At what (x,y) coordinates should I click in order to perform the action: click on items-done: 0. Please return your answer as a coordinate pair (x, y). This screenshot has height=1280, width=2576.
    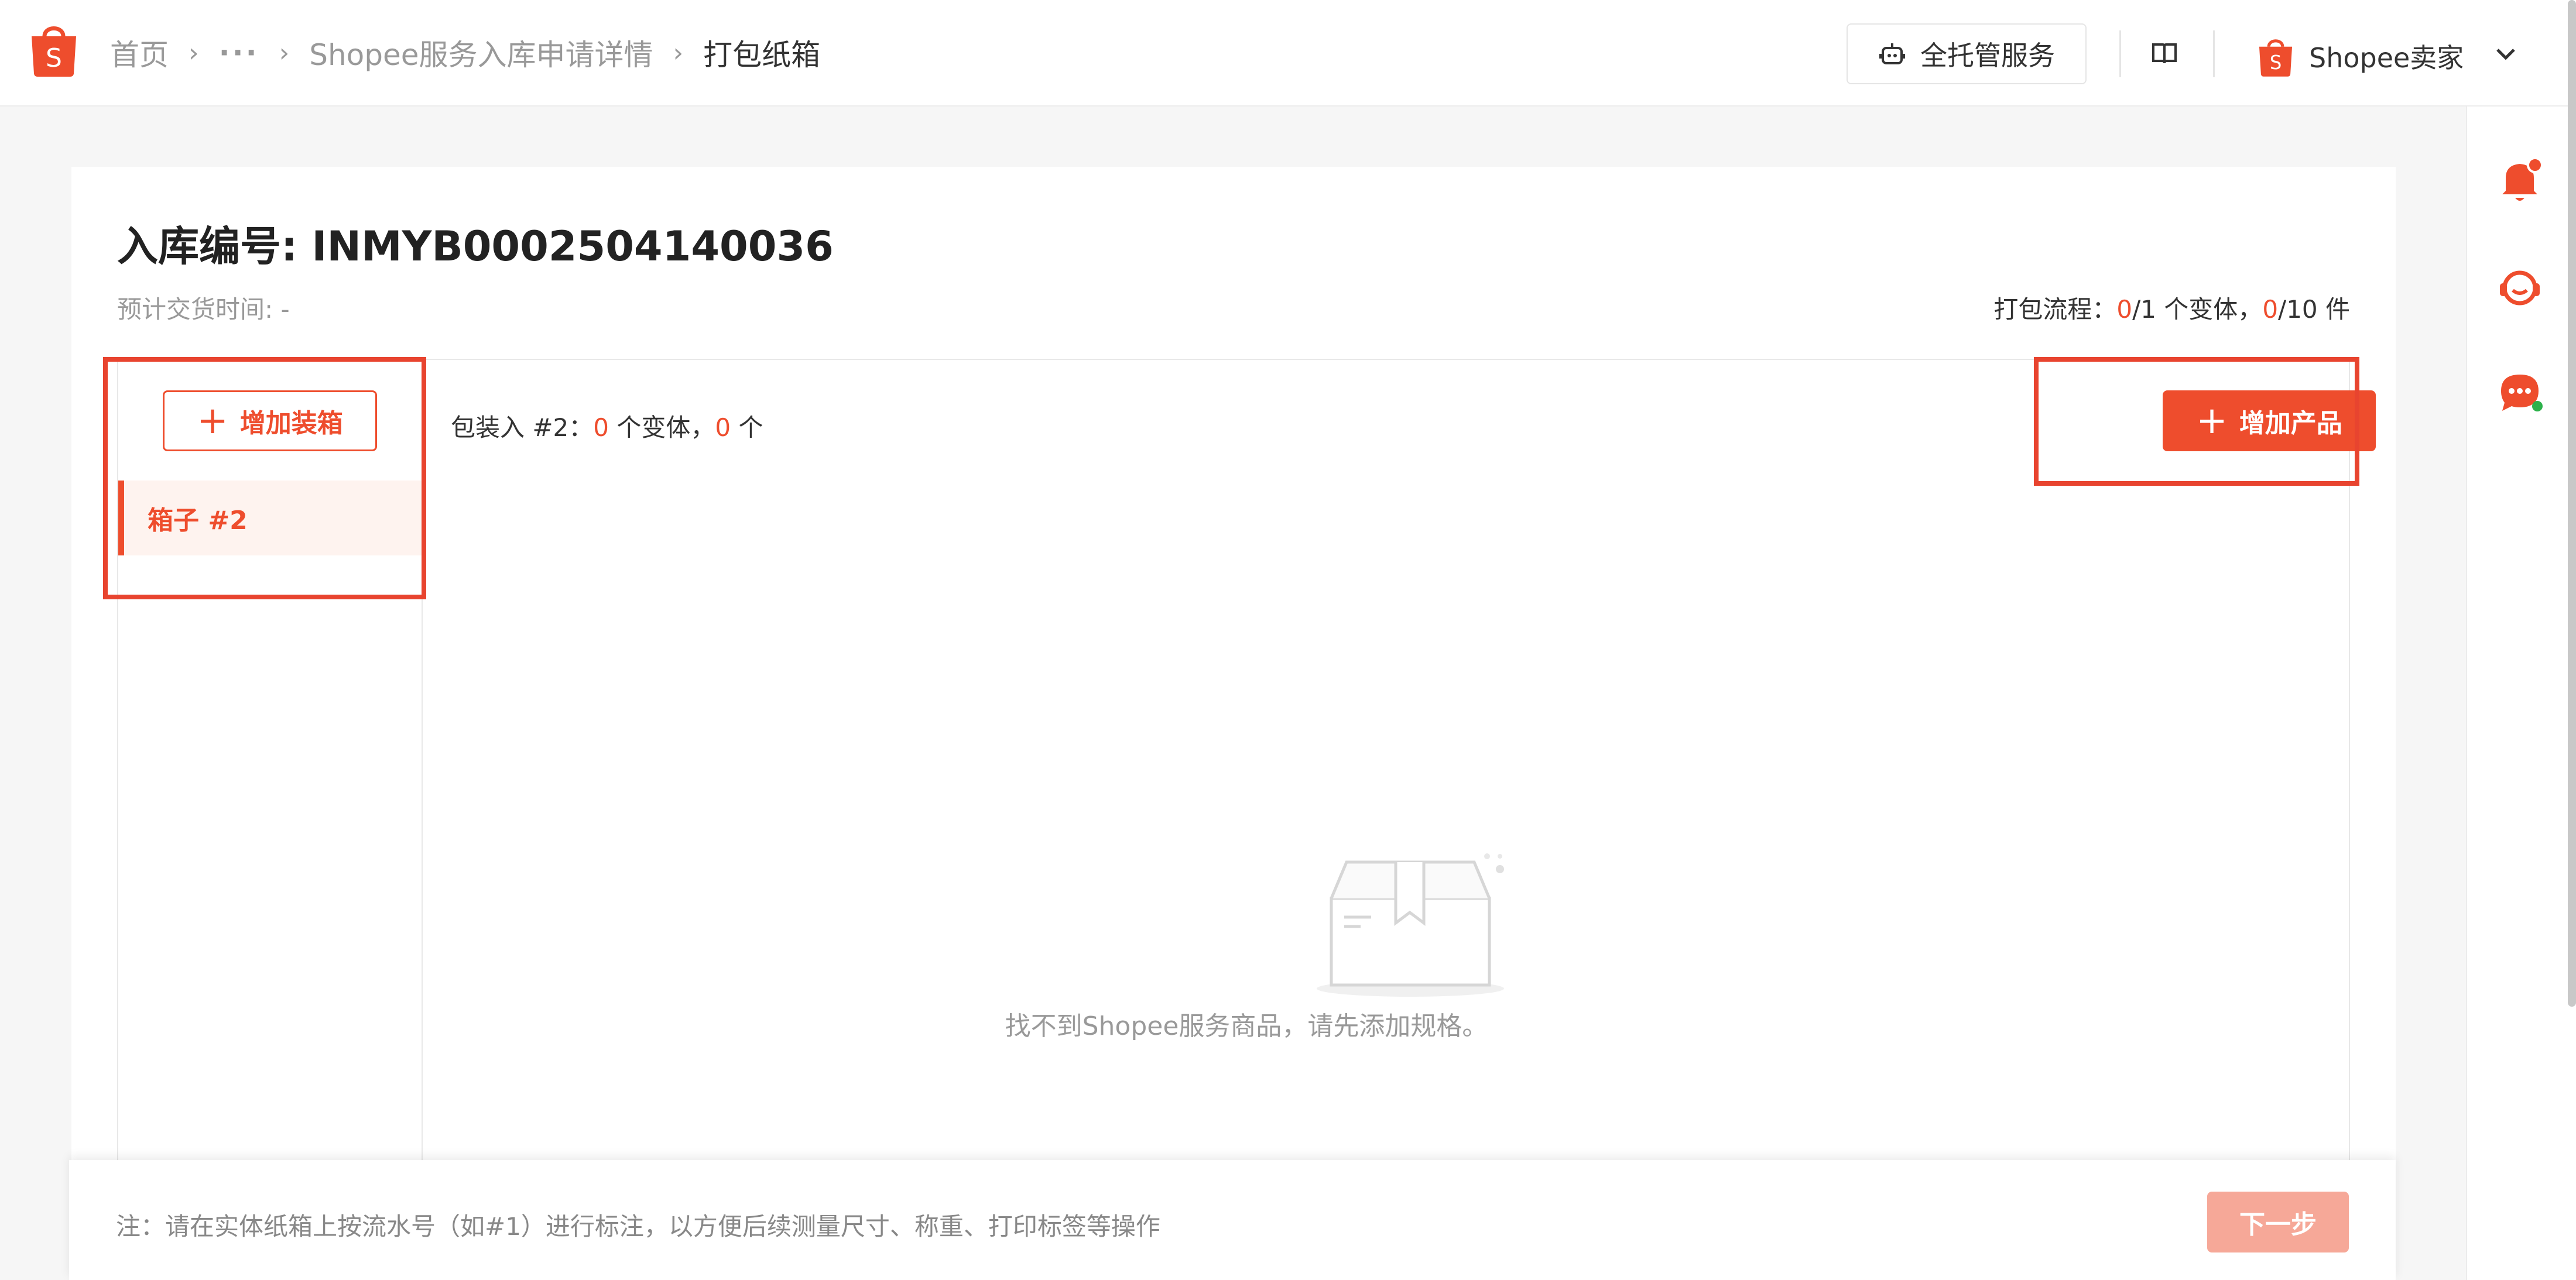
    Looking at the image, I should click on (2270, 309).